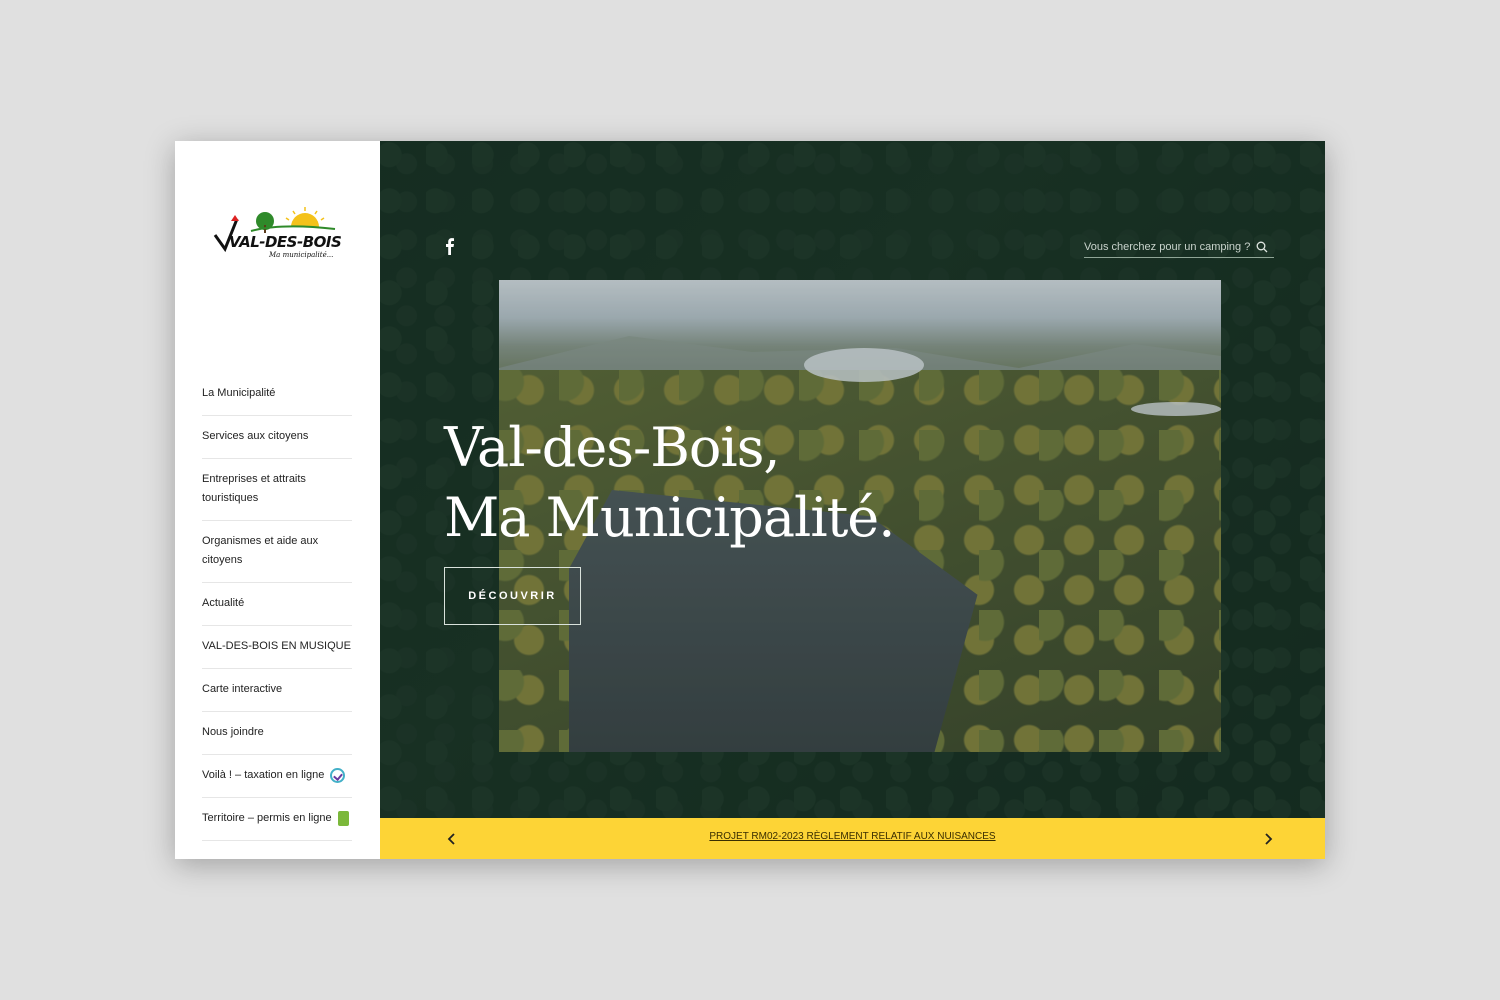 This screenshot has width=1500, height=1000. I want to click on voila-badge-icon, so click(338, 775).